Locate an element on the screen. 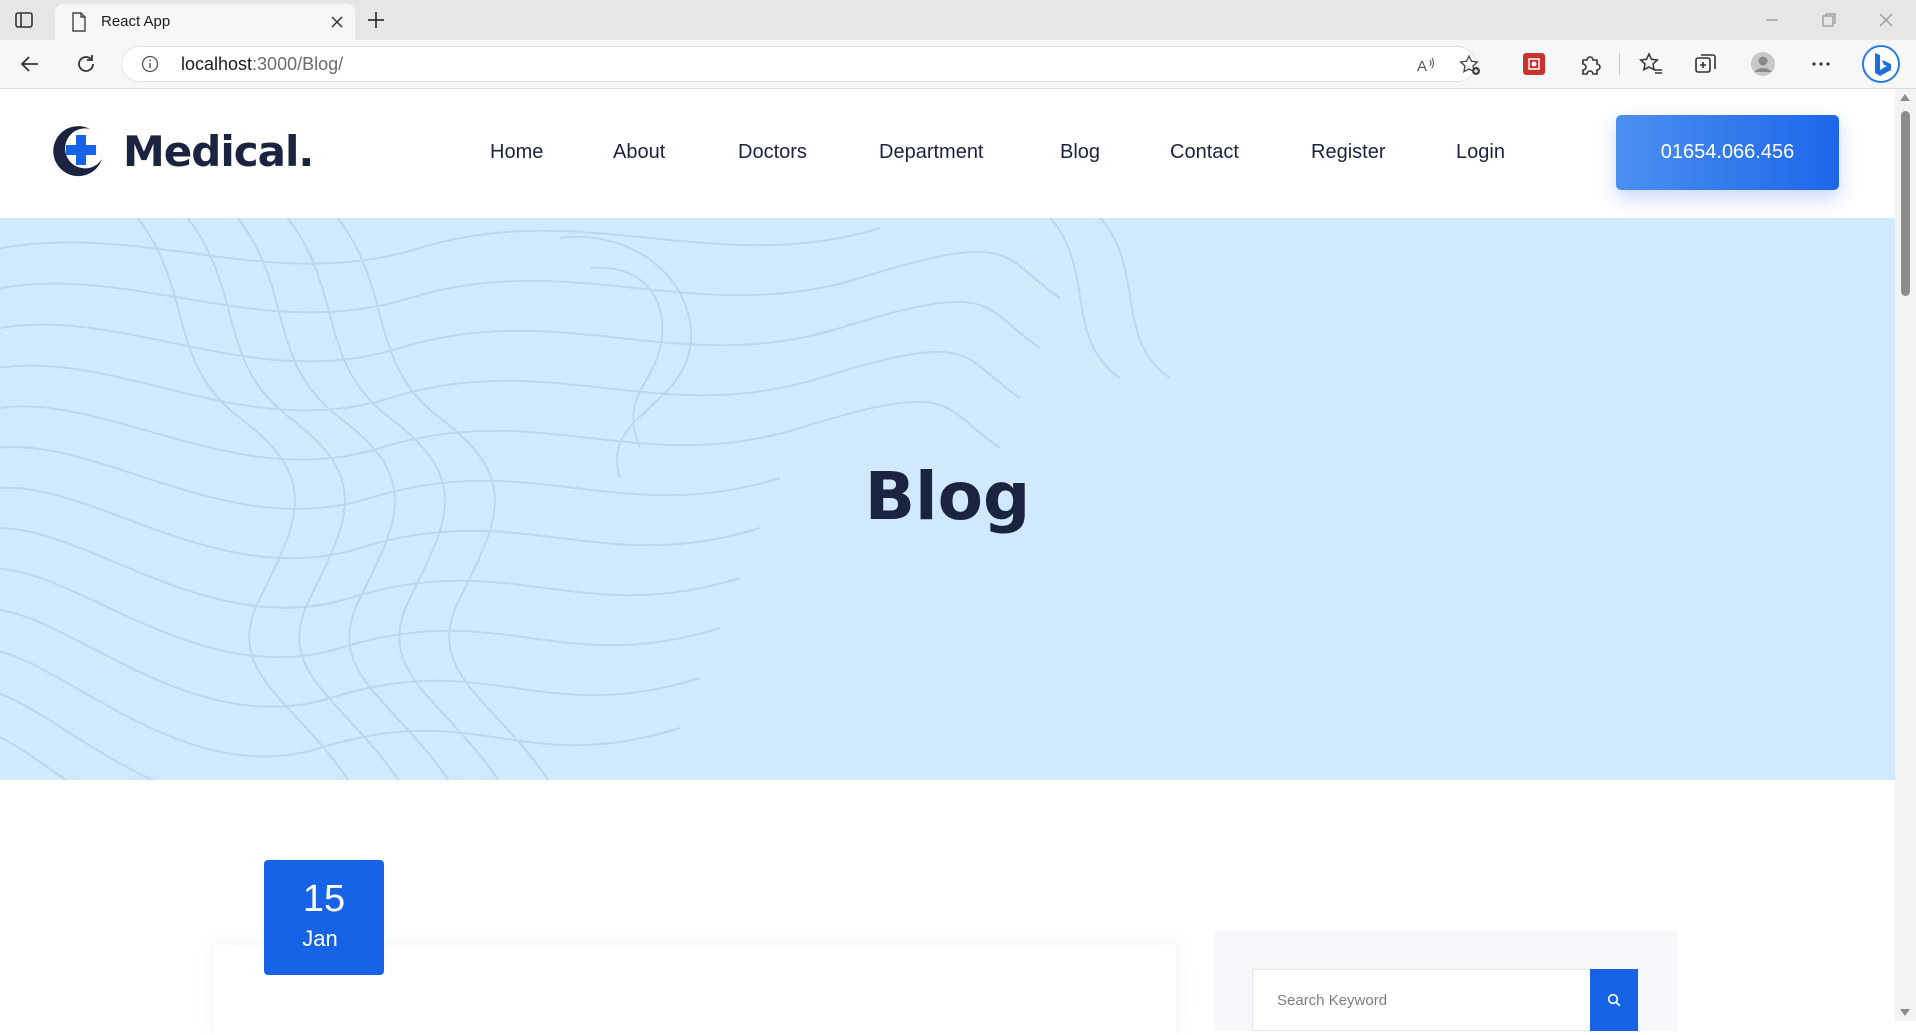 Image resolution: width=1916 pixels, height=1035 pixels. search-button is located at coordinates (1614, 1000).